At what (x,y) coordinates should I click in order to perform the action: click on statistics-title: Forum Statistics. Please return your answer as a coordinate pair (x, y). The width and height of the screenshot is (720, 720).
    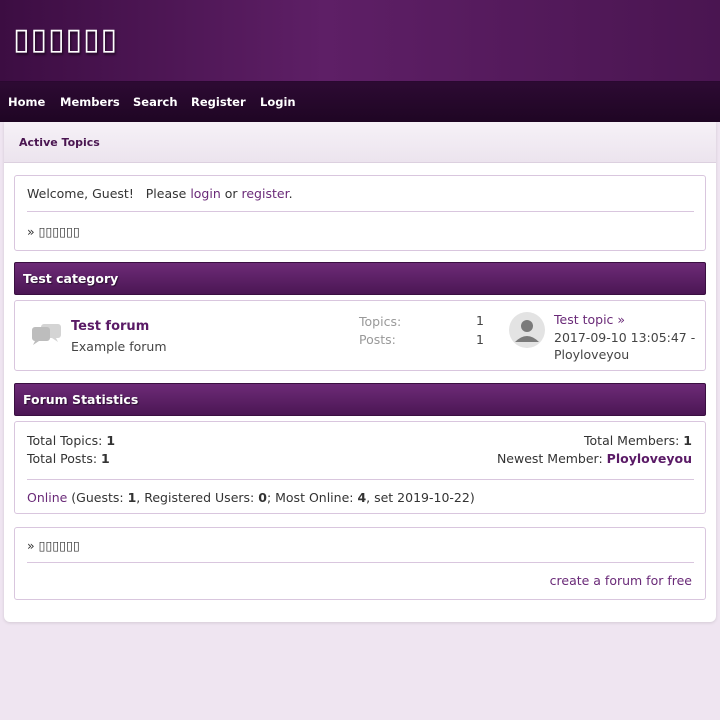
    Looking at the image, I should click on (81, 399).